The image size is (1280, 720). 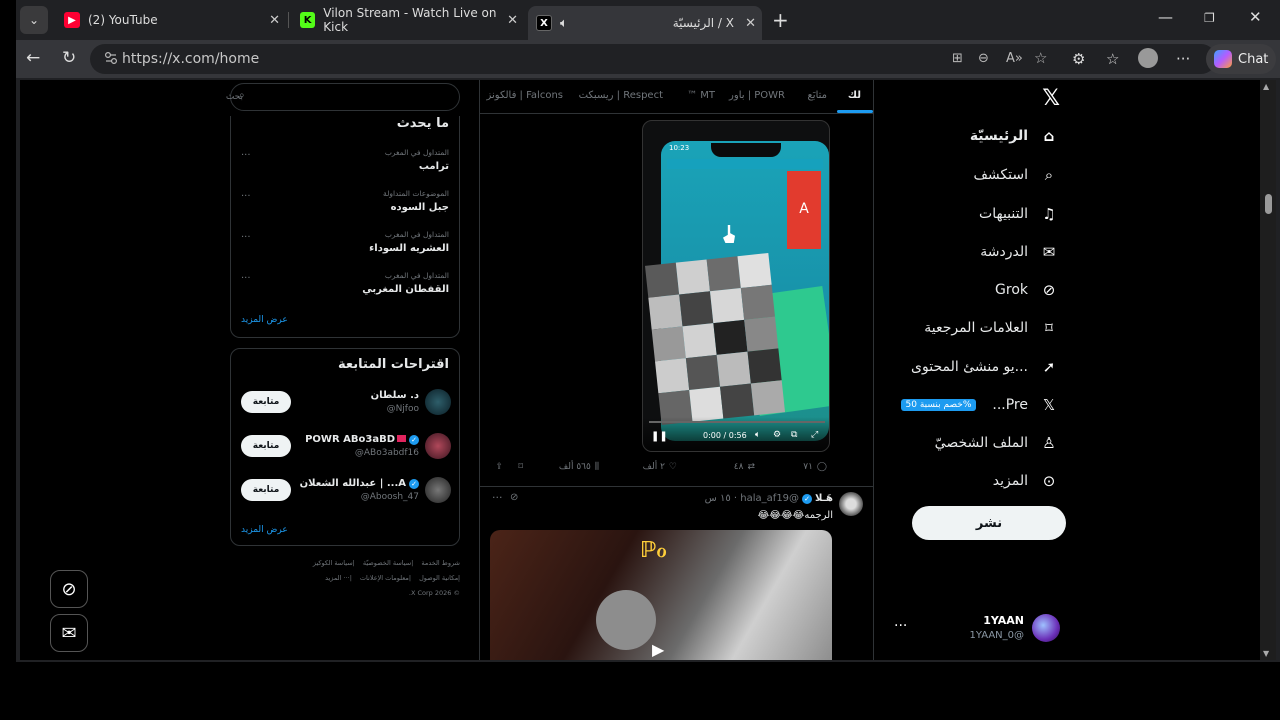 I want to click on messages-float-button: ✉, so click(x=69, y=633).